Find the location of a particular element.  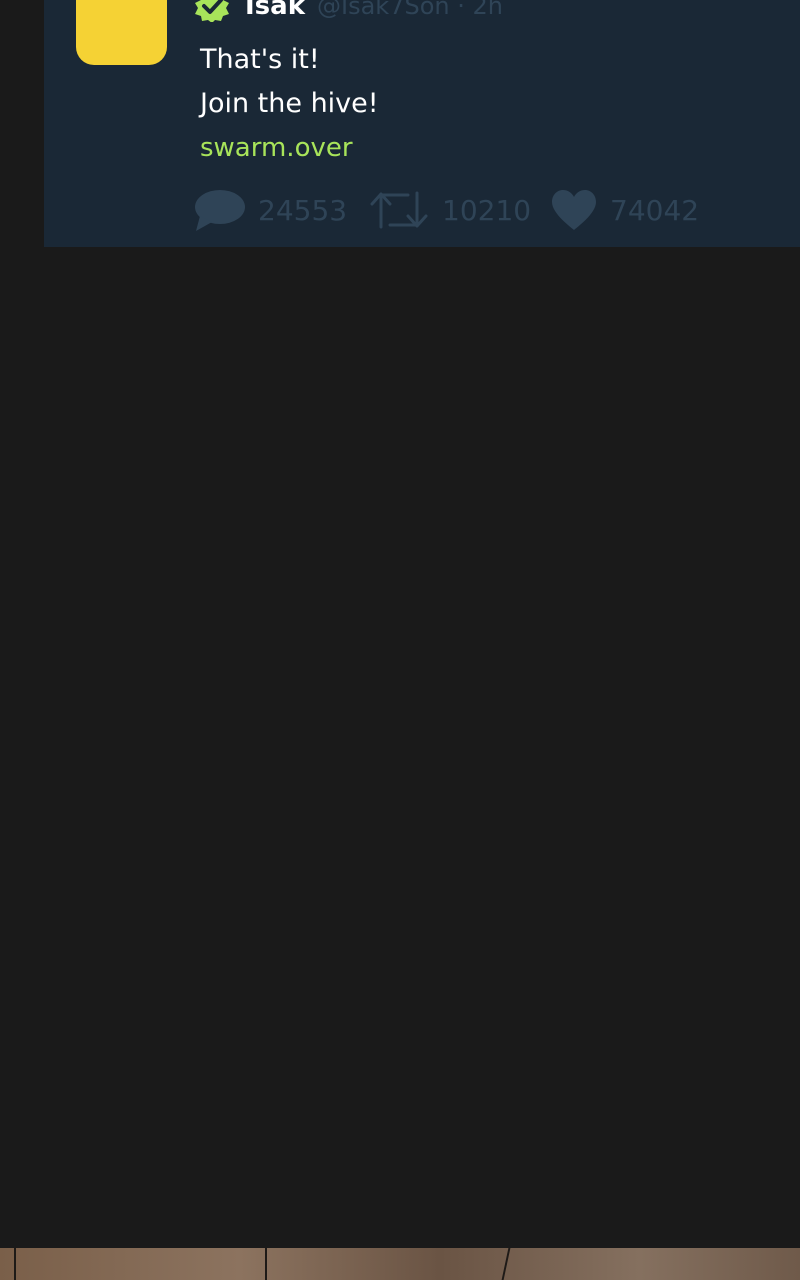

post-actions: 24553 10210 74042 is located at coordinates (446, 210).